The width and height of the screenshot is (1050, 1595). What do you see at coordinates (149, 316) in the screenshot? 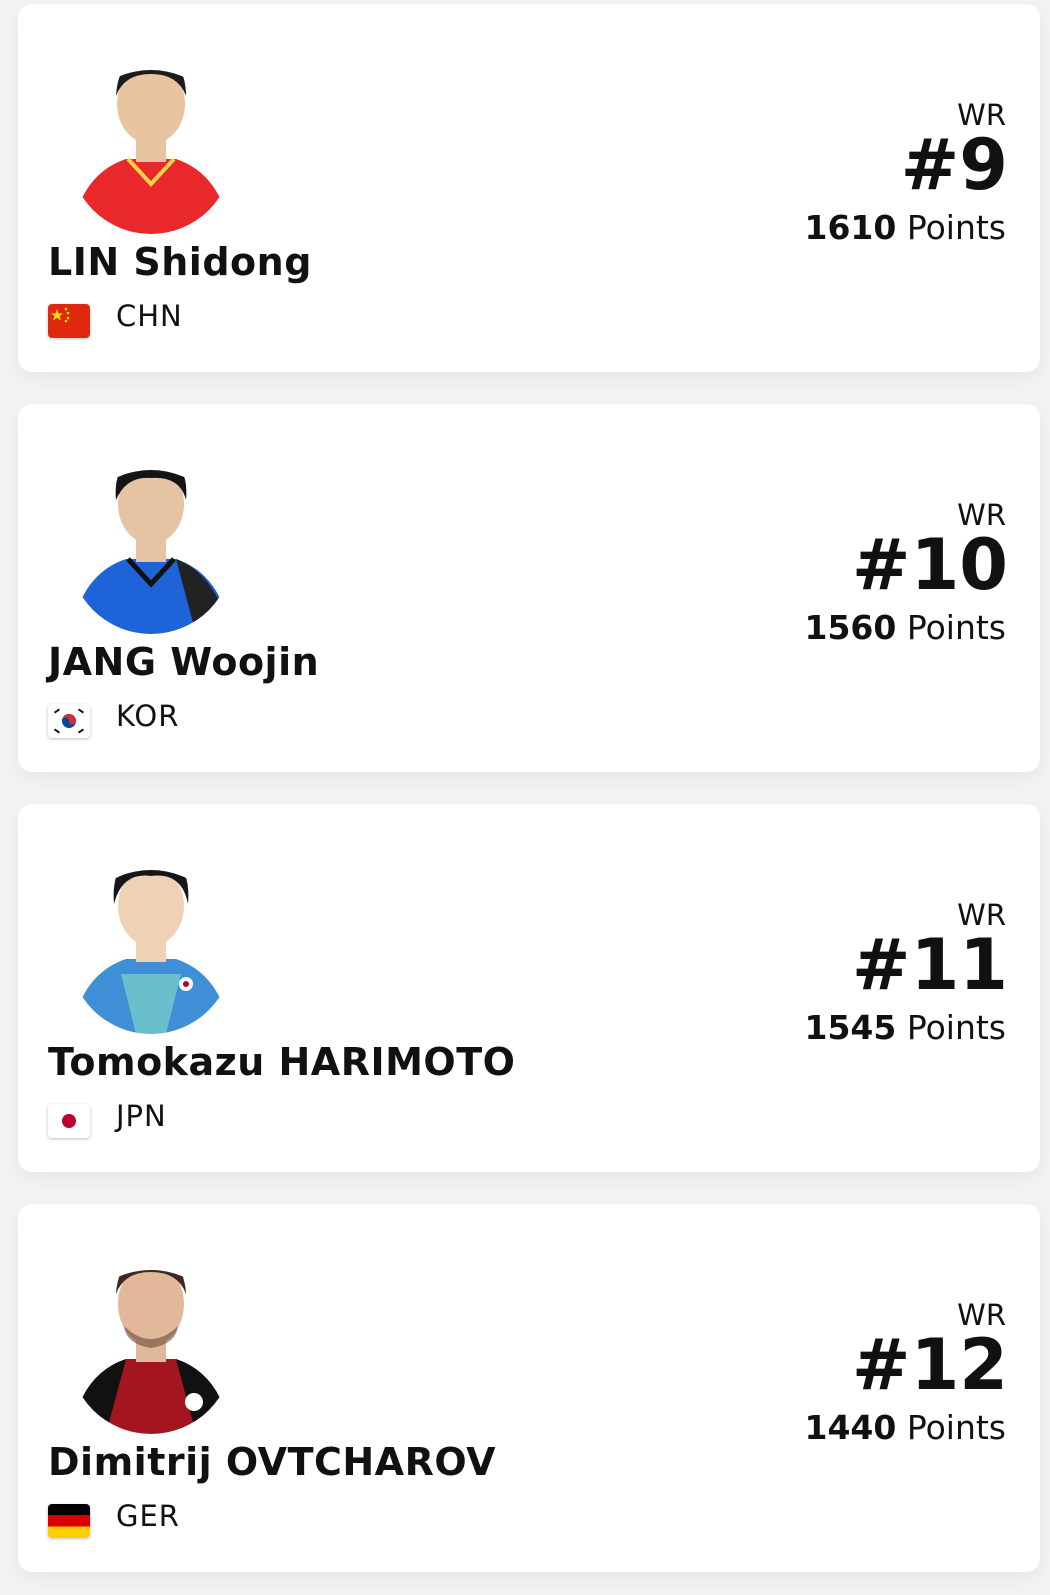
I see `country-code: CHN` at bounding box center [149, 316].